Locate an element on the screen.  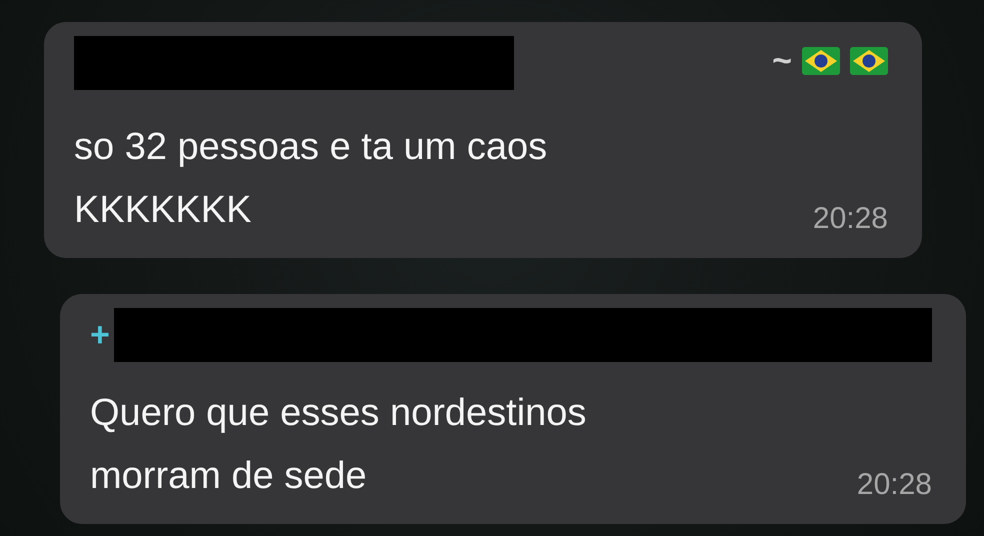
message-text: Quero que esses nordestinos morram de sede is located at coordinates (338, 445).